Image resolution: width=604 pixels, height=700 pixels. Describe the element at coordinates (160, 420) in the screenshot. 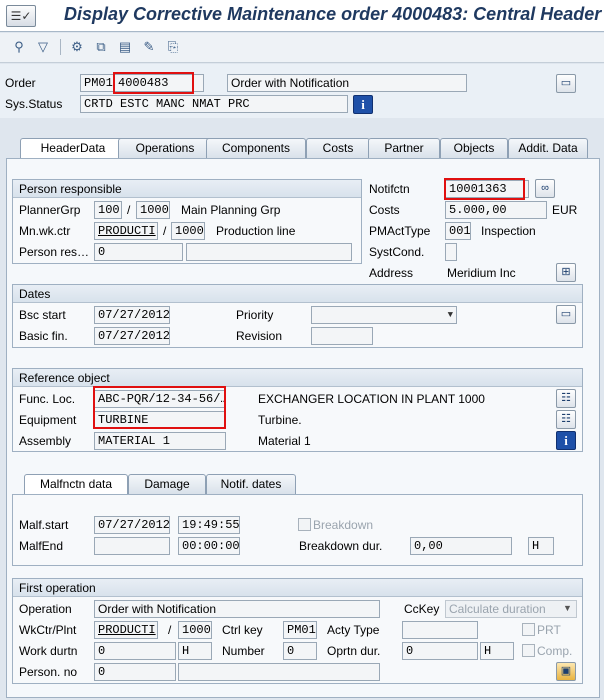

I see `equipment-field: TURBINE` at that location.